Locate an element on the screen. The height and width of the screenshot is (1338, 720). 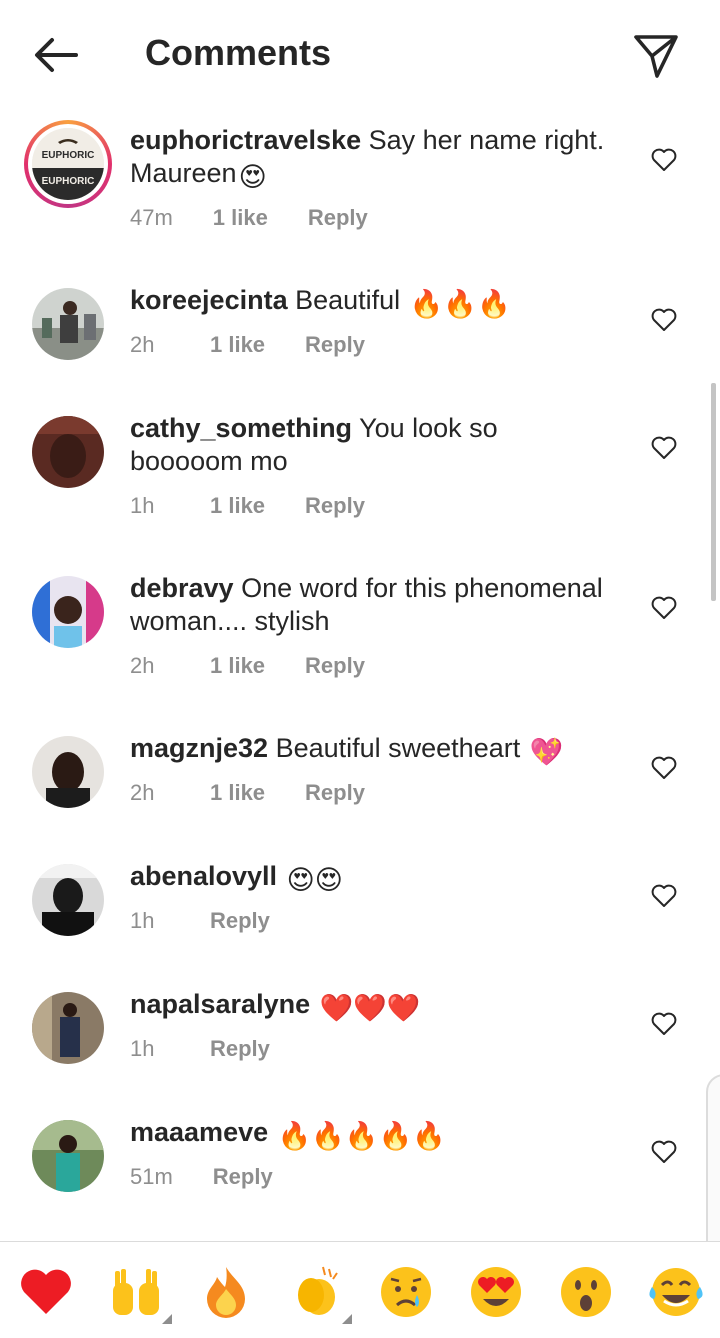
reaction-crying-face-button is located at coordinates (406, 1292).